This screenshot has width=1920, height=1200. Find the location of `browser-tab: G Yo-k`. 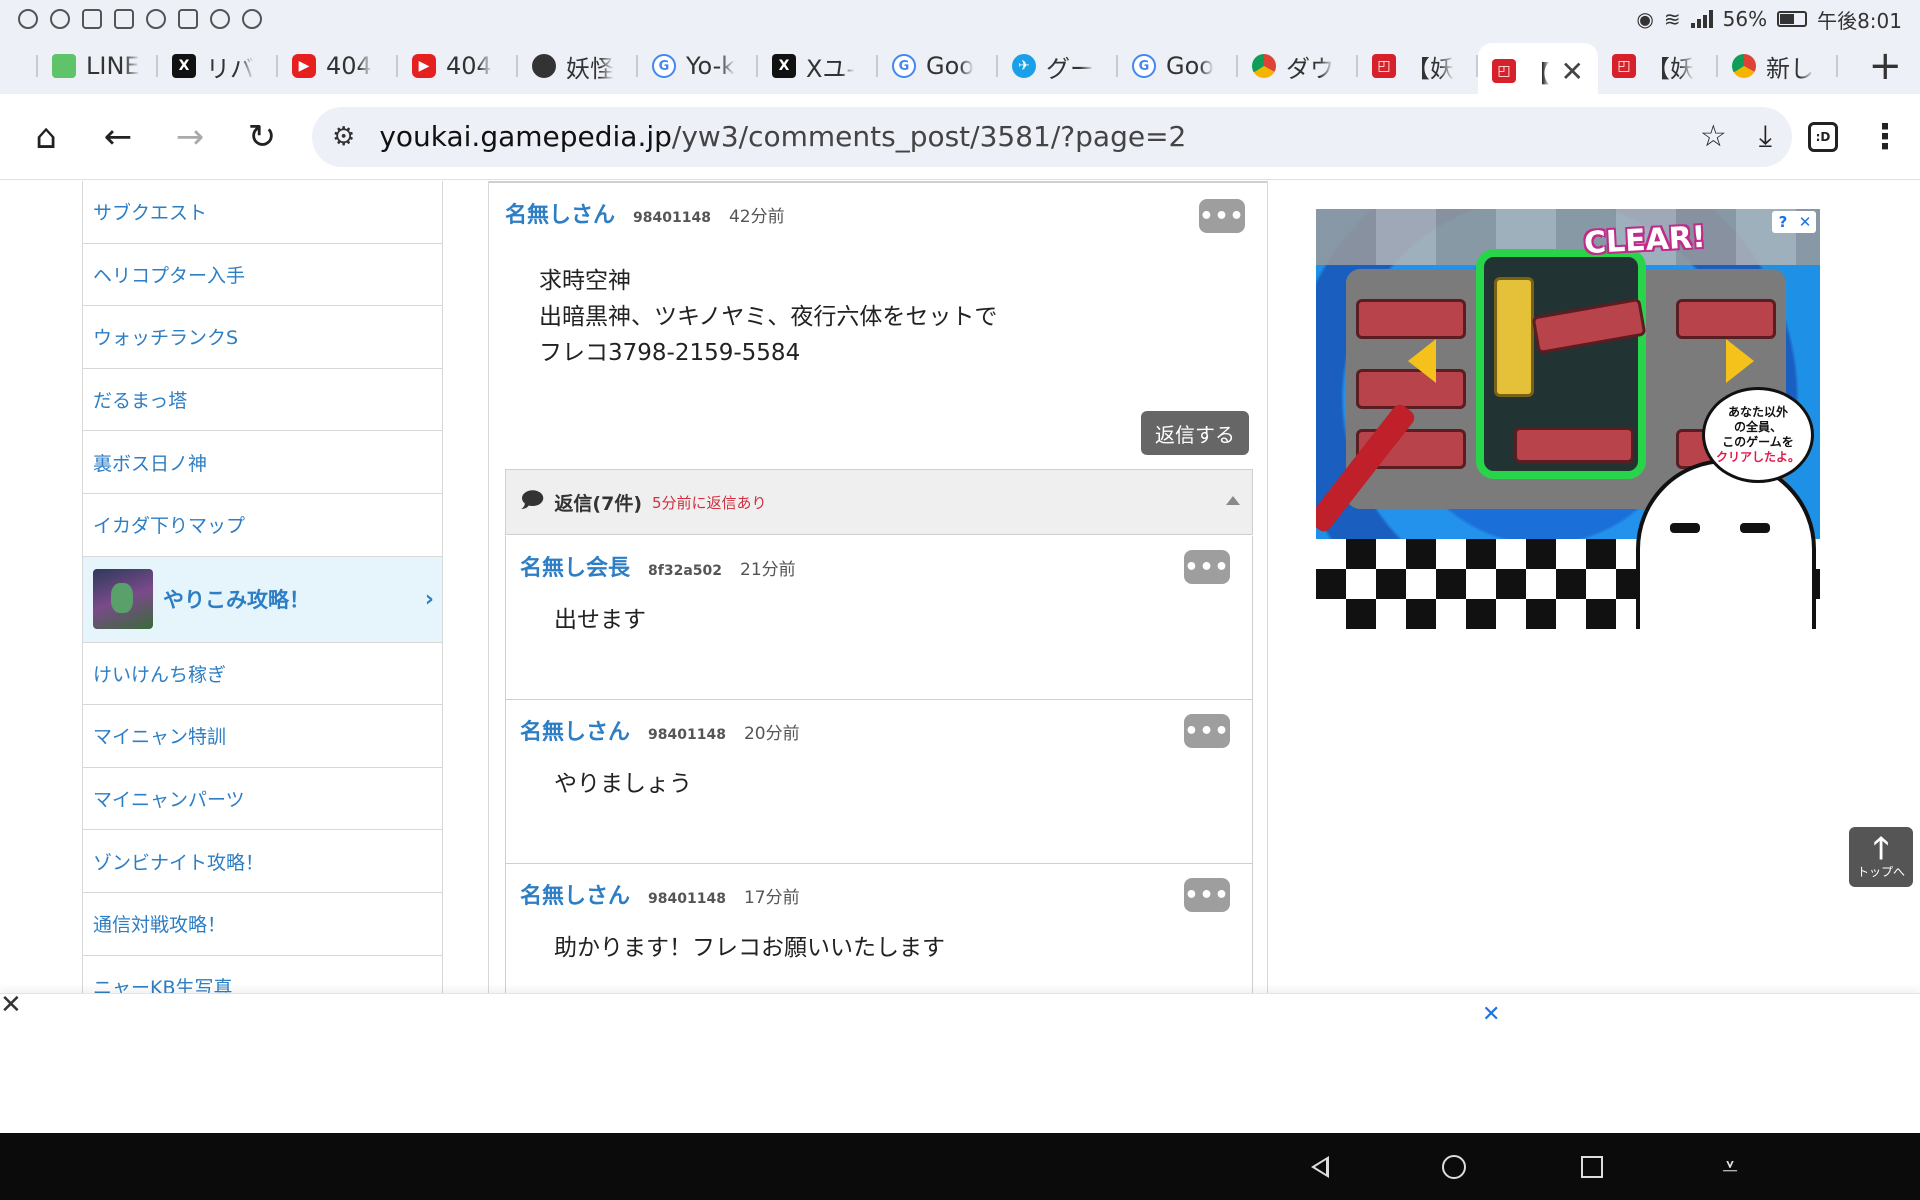

browser-tab: G Yo-k is located at coordinates (698, 66).